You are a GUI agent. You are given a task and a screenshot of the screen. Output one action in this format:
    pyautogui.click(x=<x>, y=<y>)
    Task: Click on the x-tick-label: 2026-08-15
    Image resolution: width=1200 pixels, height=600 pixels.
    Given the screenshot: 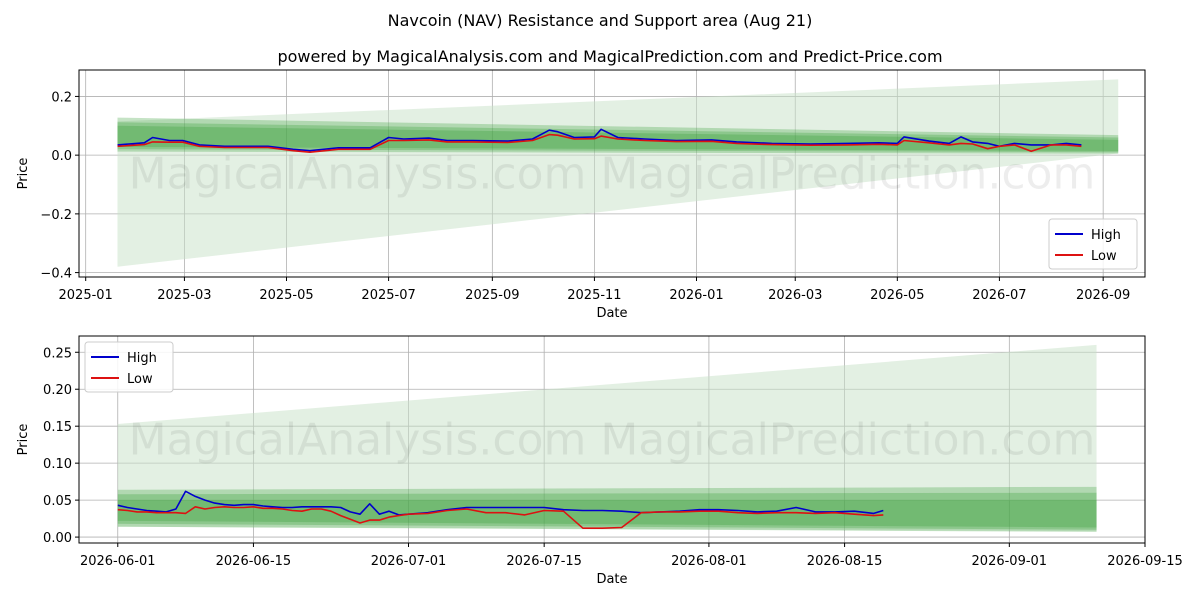 What is the action you would take?
    pyautogui.click(x=845, y=561)
    